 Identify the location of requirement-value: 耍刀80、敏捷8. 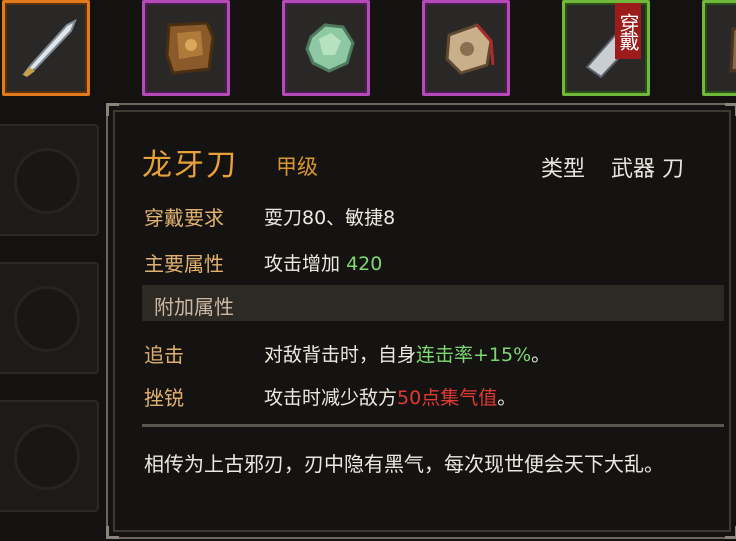
(330, 218).